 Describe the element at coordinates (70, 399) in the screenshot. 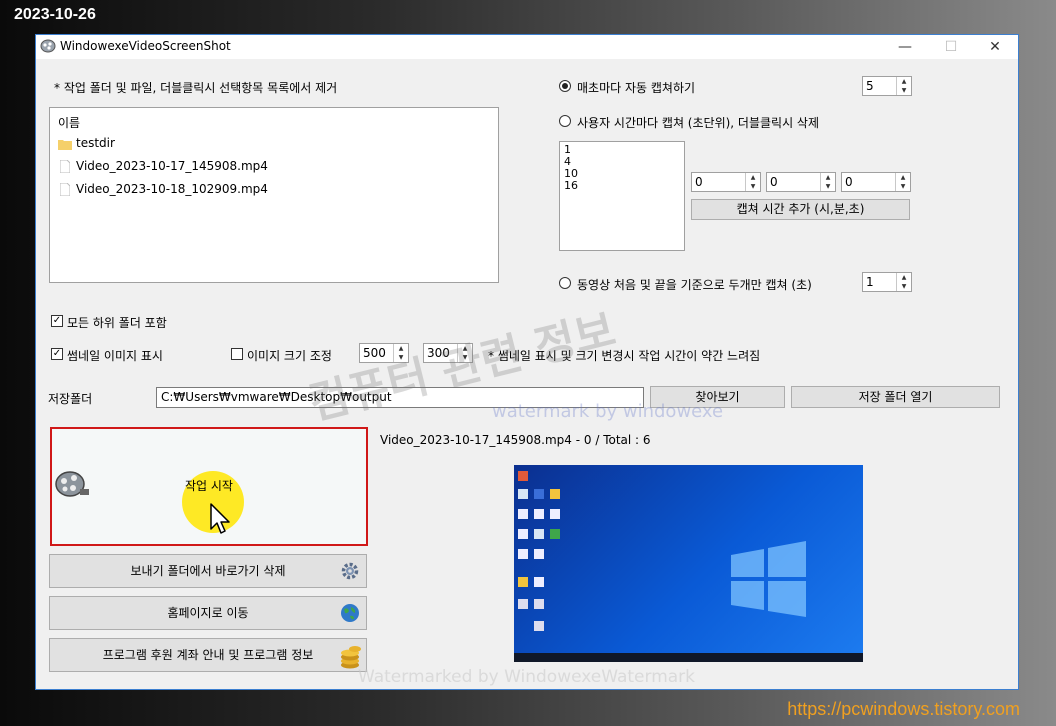

I see `save-folder-label: 저장폴더` at that location.